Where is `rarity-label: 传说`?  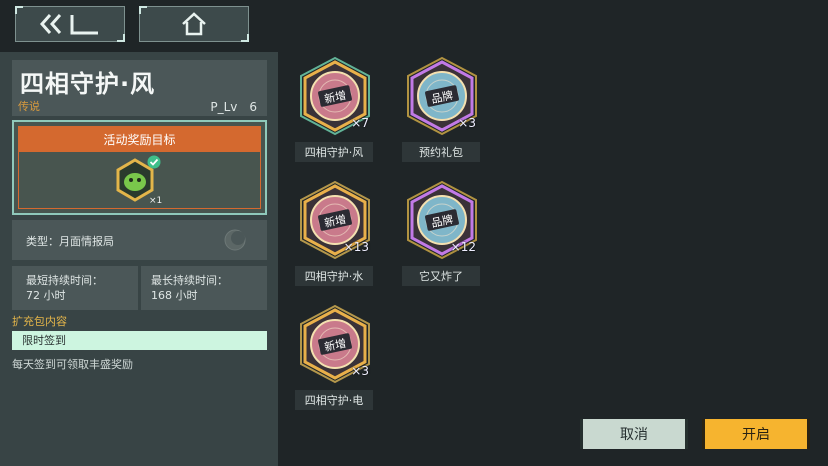
rarity-label: 传说 is located at coordinates (29, 106).